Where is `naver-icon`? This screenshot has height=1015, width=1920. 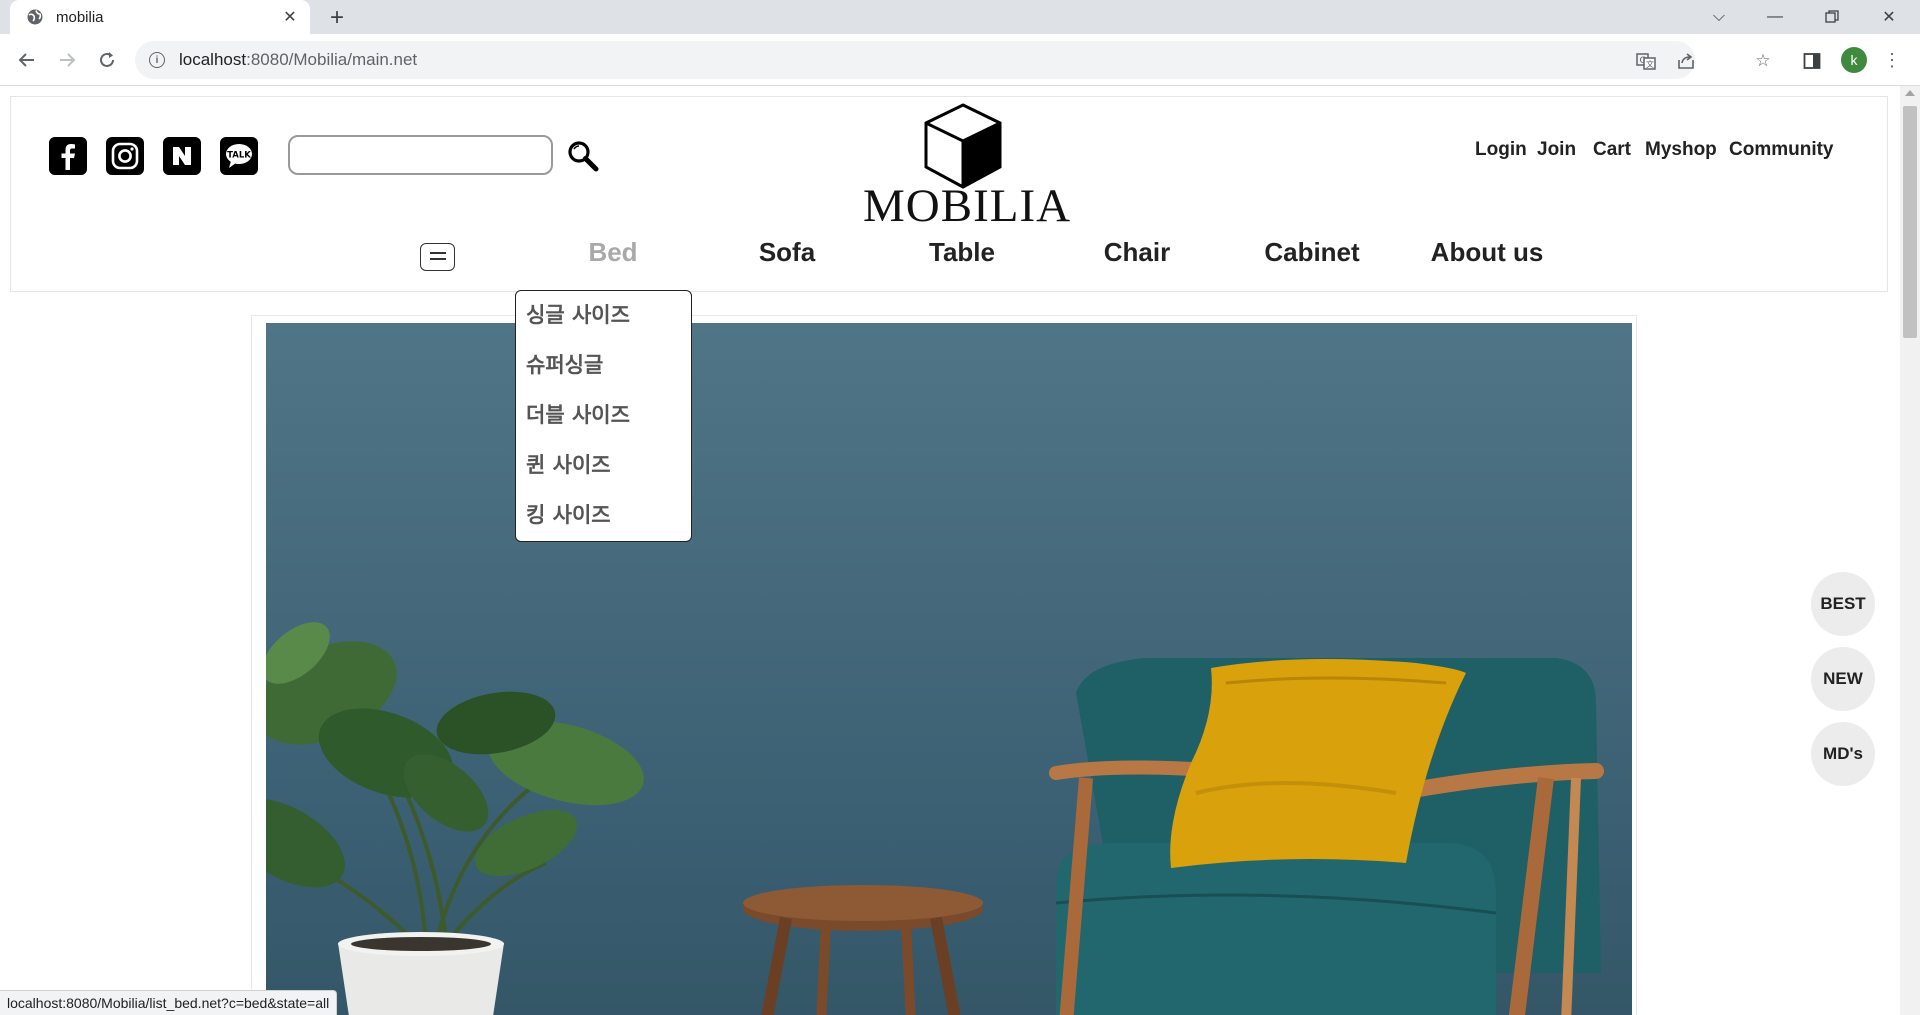 naver-icon is located at coordinates (182, 156).